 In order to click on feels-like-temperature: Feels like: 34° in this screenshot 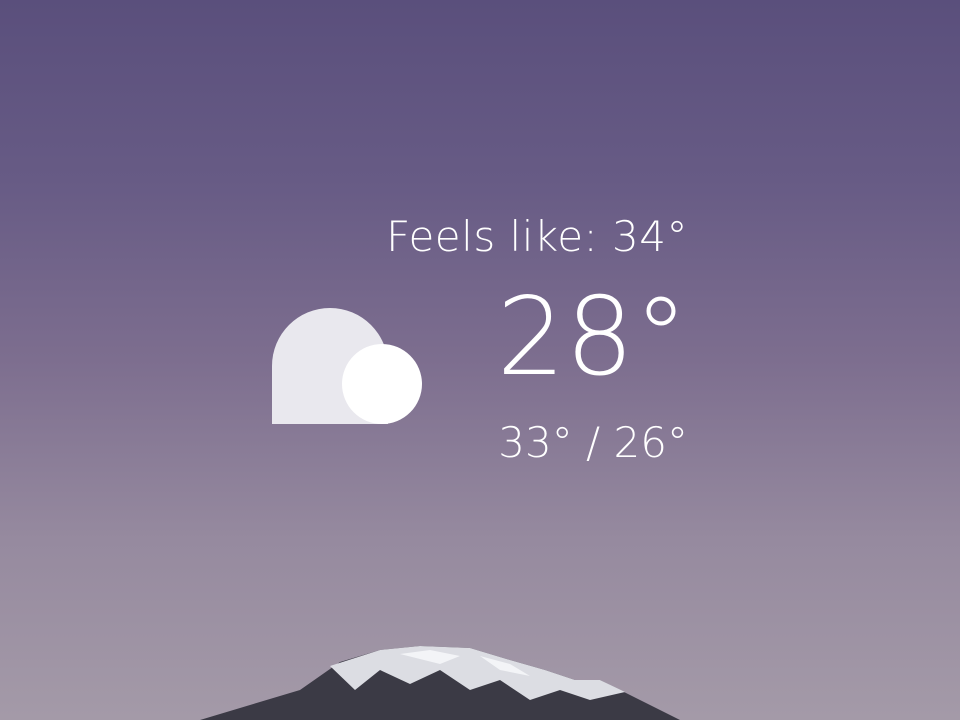, I will do `click(537, 236)`.